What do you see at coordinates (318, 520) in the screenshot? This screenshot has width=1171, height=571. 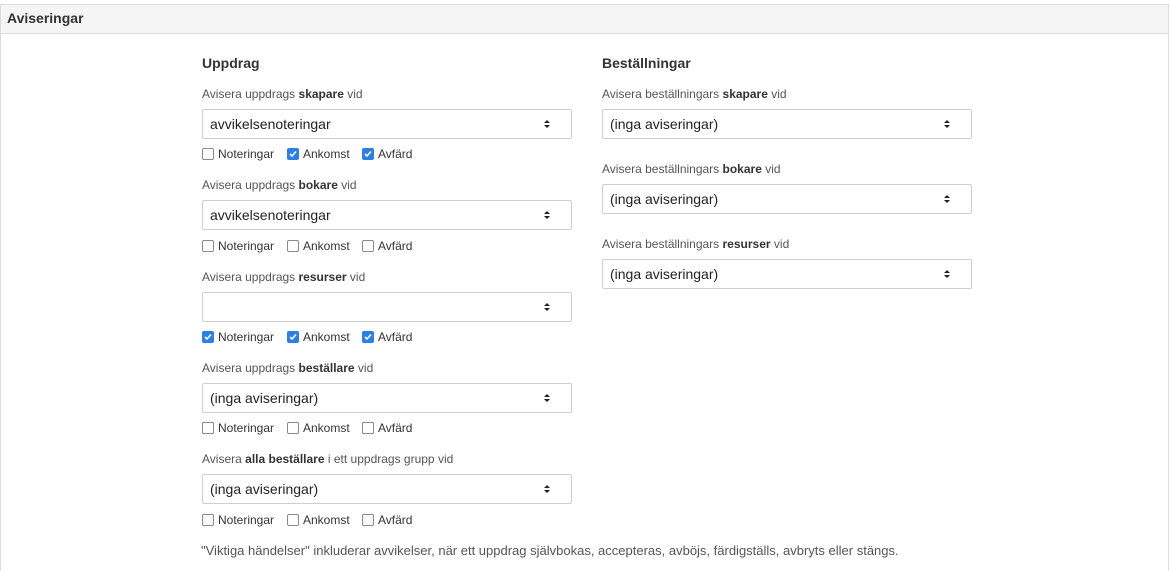 I see `alla-bestallare-ankomst-checkbox: Ankomst` at bounding box center [318, 520].